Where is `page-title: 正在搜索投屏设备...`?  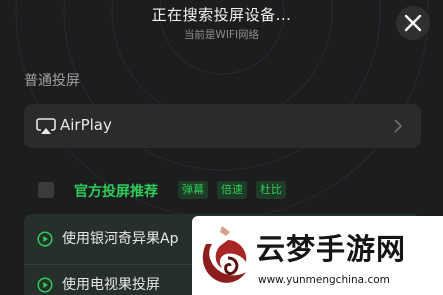 page-title: 正在搜索投屏设备... is located at coordinates (221, 15).